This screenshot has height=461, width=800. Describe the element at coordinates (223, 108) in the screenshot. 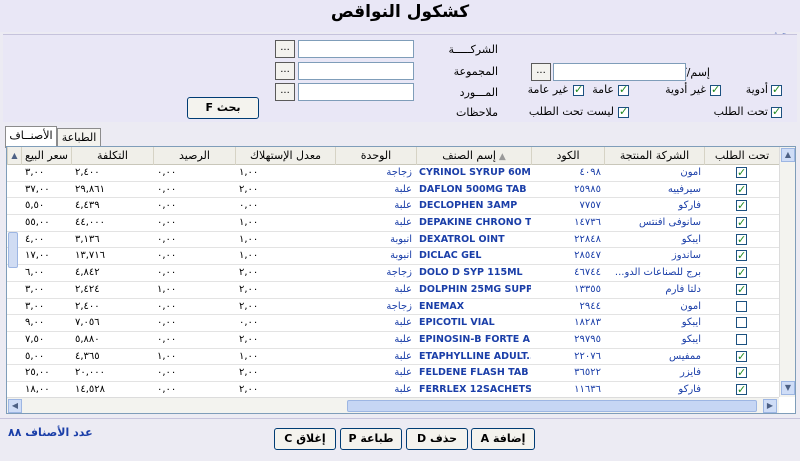

I see `search-button: بحث F` at that location.